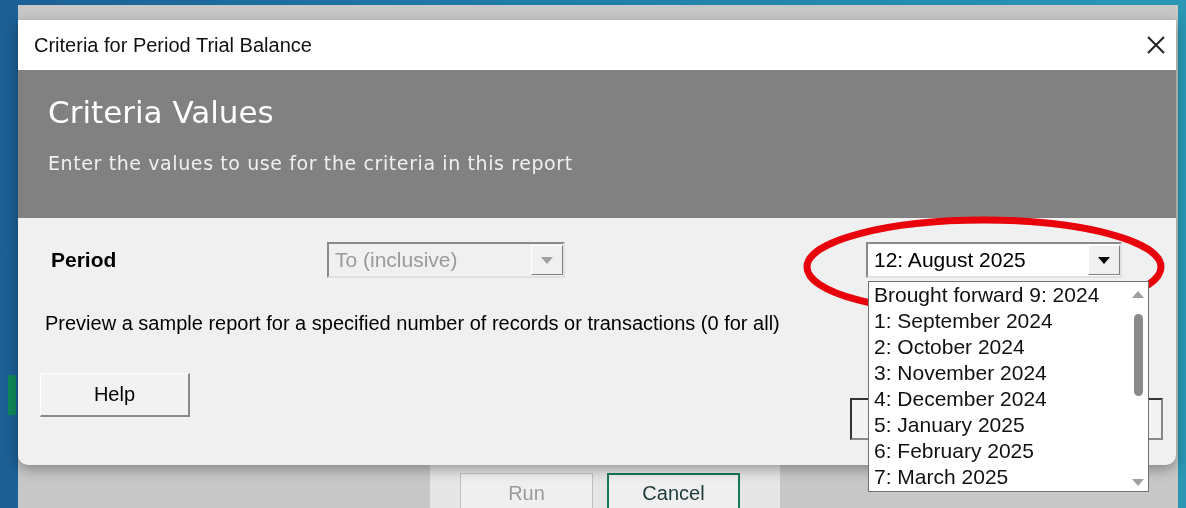 The height and width of the screenshot is (508, 1186). I want to click on window-title: Criteria for Period Trial Balance, so click(173, 45).